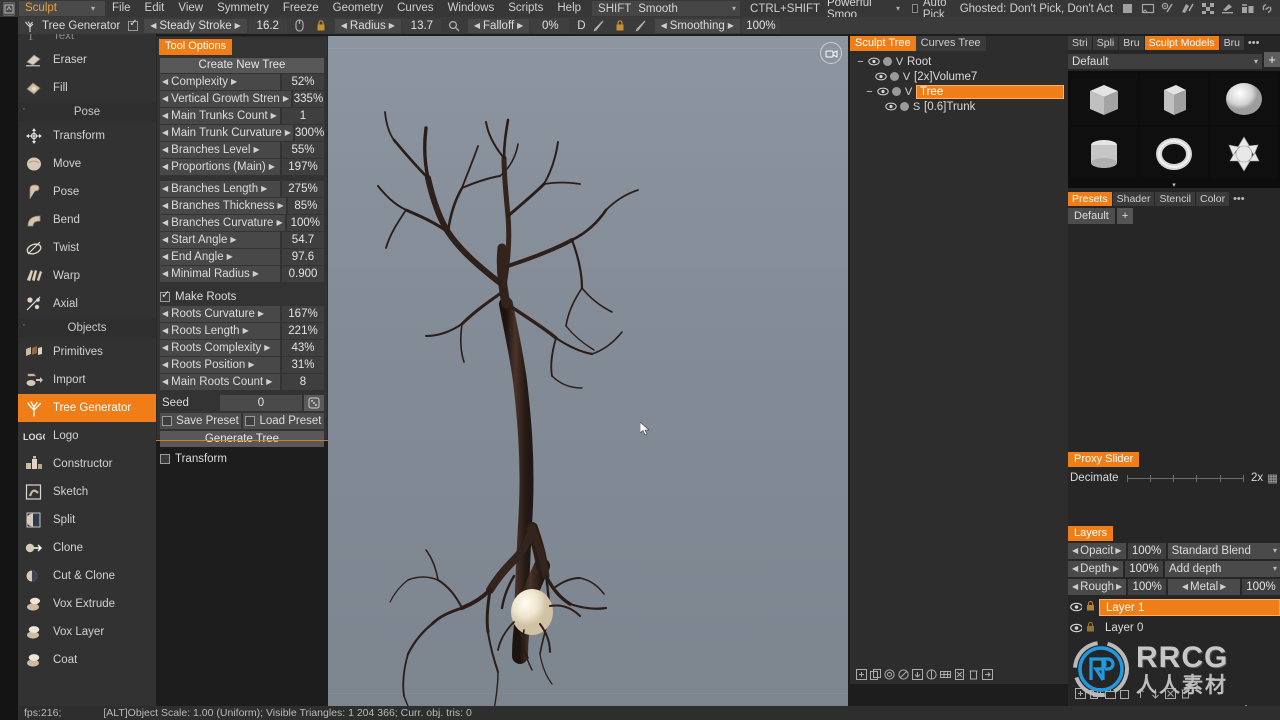 The height and width of the screenshot is (720, 1280). What do you see at coordinates (831, 53) in the screenshot?
I see `camera-icon` at bounding box center [831, 53].